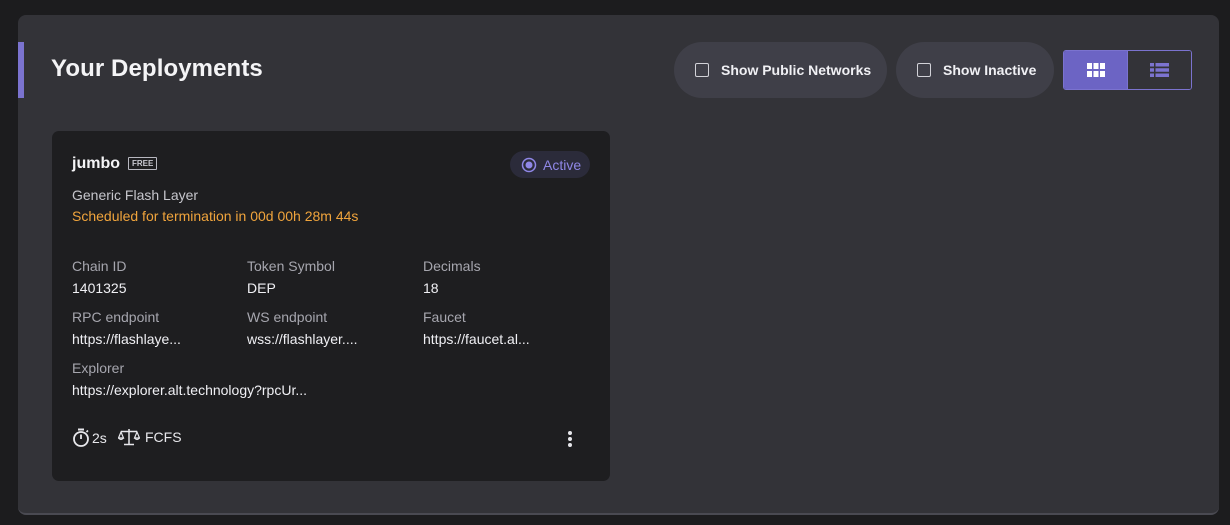 This screenshot has height=525, width=1230. Describe the element at coordinates (990, 70) in the screenshot. I see `show-inactive-label: Show Inactive` at that location.